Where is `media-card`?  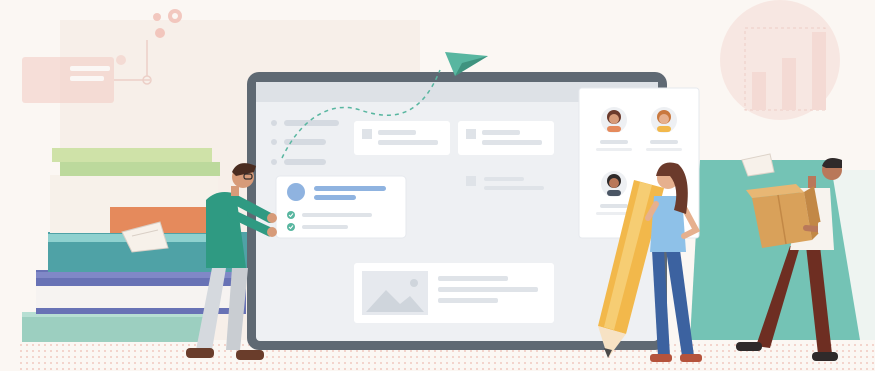
media-card is located at coordinates (454, 293).